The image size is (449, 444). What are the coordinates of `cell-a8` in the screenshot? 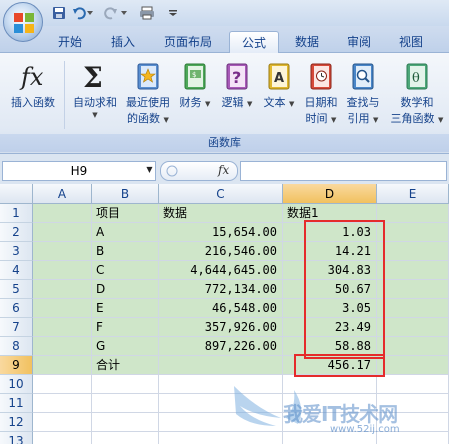 It's located at (62, 346).